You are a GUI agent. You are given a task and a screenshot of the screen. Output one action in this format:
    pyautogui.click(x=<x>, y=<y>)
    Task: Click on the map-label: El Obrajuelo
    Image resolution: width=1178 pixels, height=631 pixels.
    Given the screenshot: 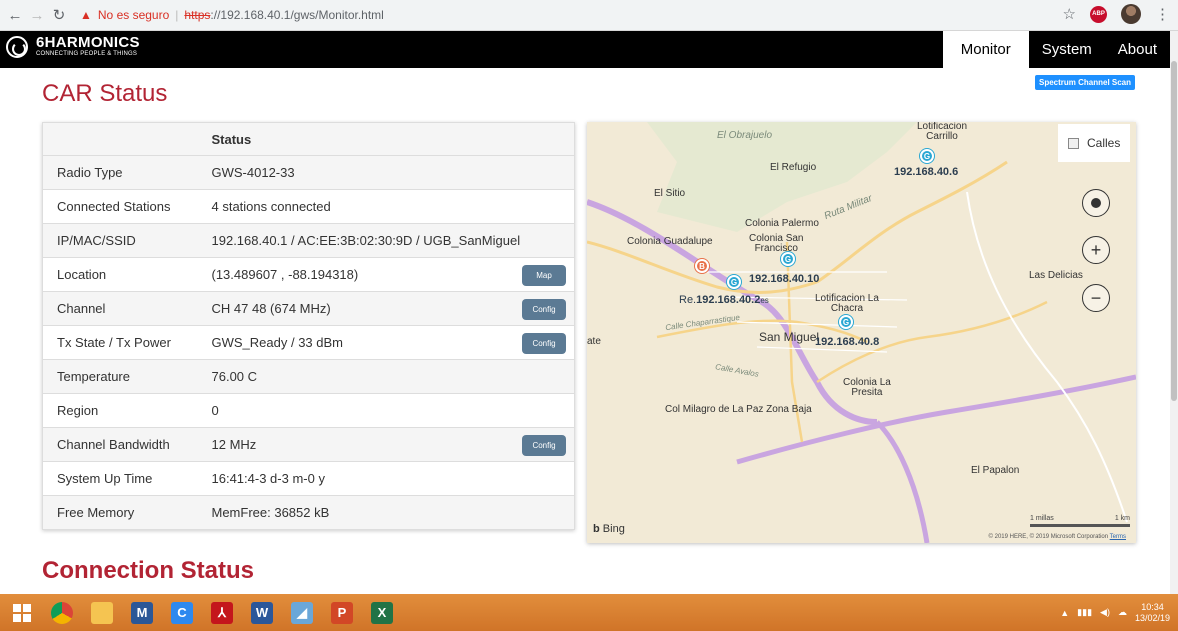 What is the action you would take?
    pyautogui.click(x=745, y=135)
    